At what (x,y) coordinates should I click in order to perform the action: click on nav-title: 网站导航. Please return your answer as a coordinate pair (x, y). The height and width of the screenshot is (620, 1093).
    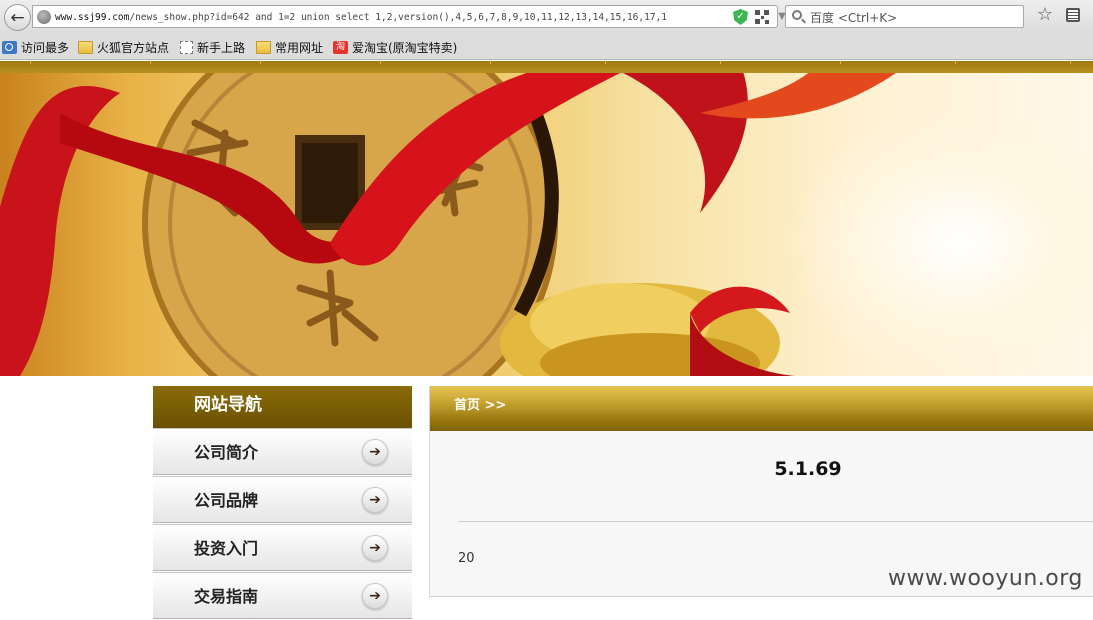
    Looking at the image, I should click on (282, 407).